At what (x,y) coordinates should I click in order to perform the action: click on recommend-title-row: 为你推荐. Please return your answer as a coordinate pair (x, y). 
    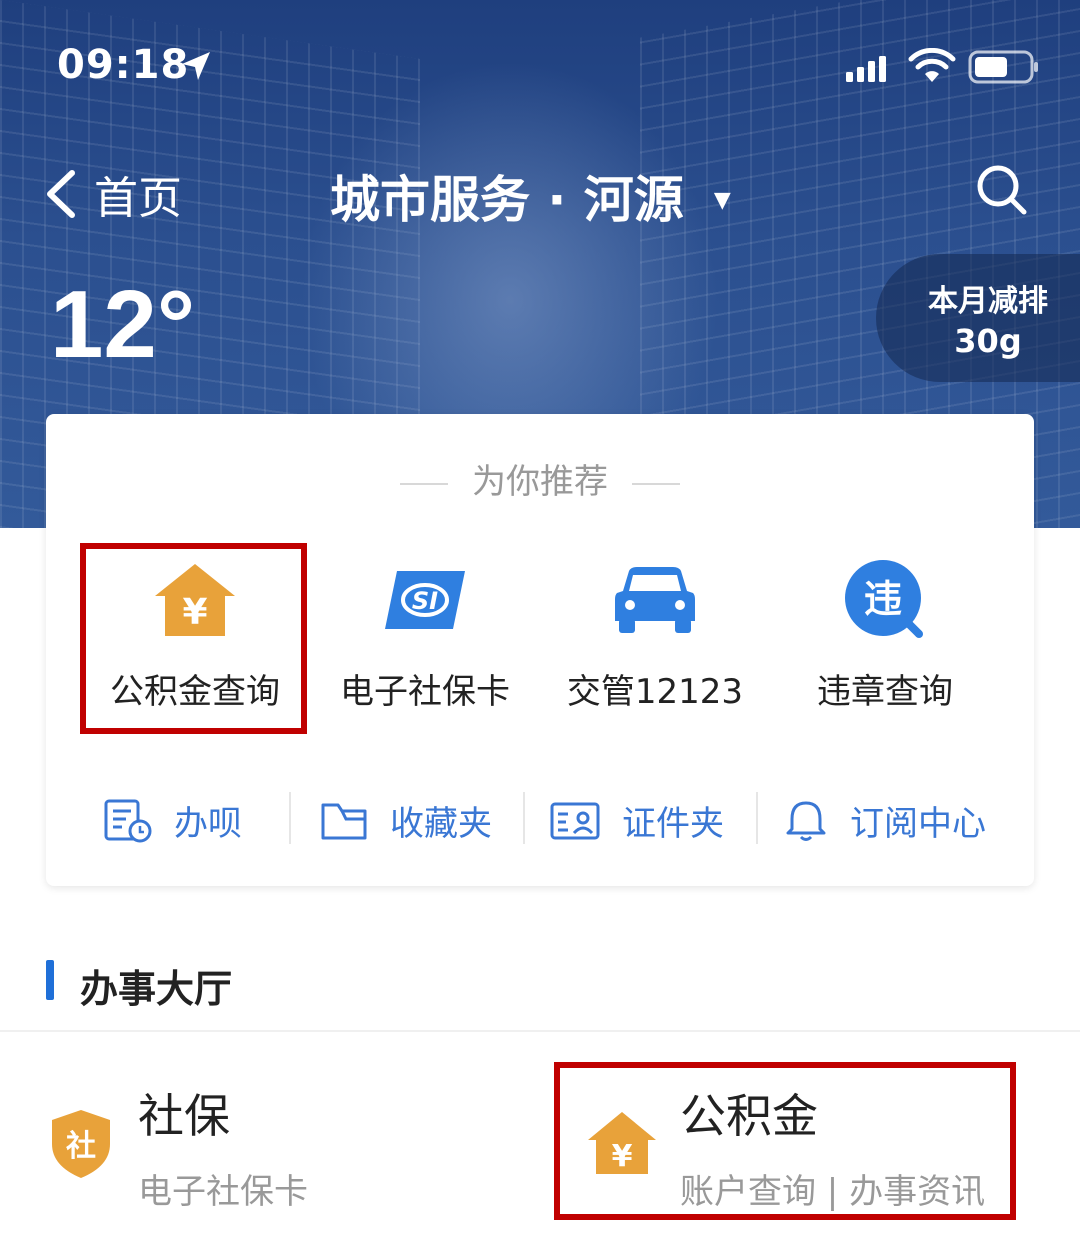
    Looking at the image, I should click on (540, 478).